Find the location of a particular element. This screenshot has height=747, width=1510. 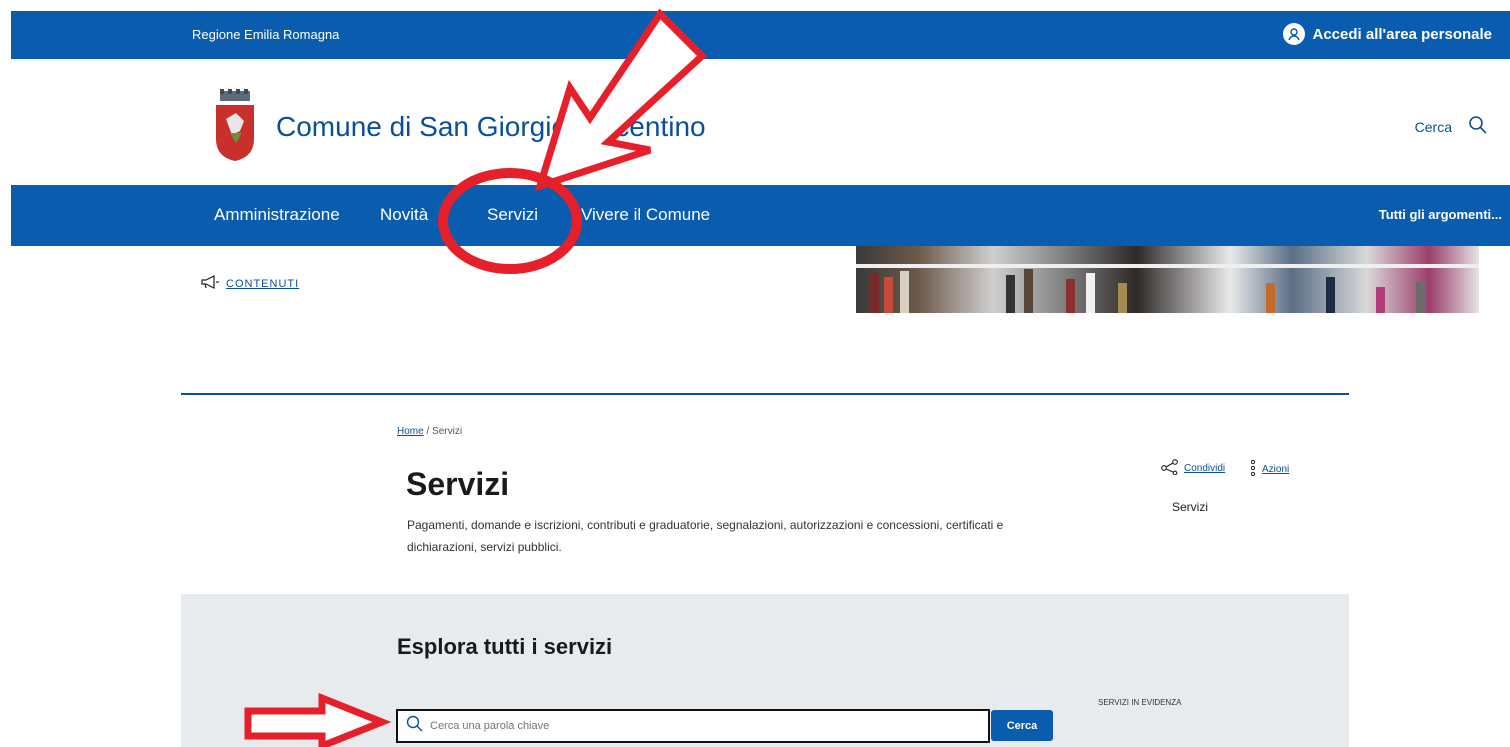

actions-button: Azioni is located at coordinates (1269, 469).